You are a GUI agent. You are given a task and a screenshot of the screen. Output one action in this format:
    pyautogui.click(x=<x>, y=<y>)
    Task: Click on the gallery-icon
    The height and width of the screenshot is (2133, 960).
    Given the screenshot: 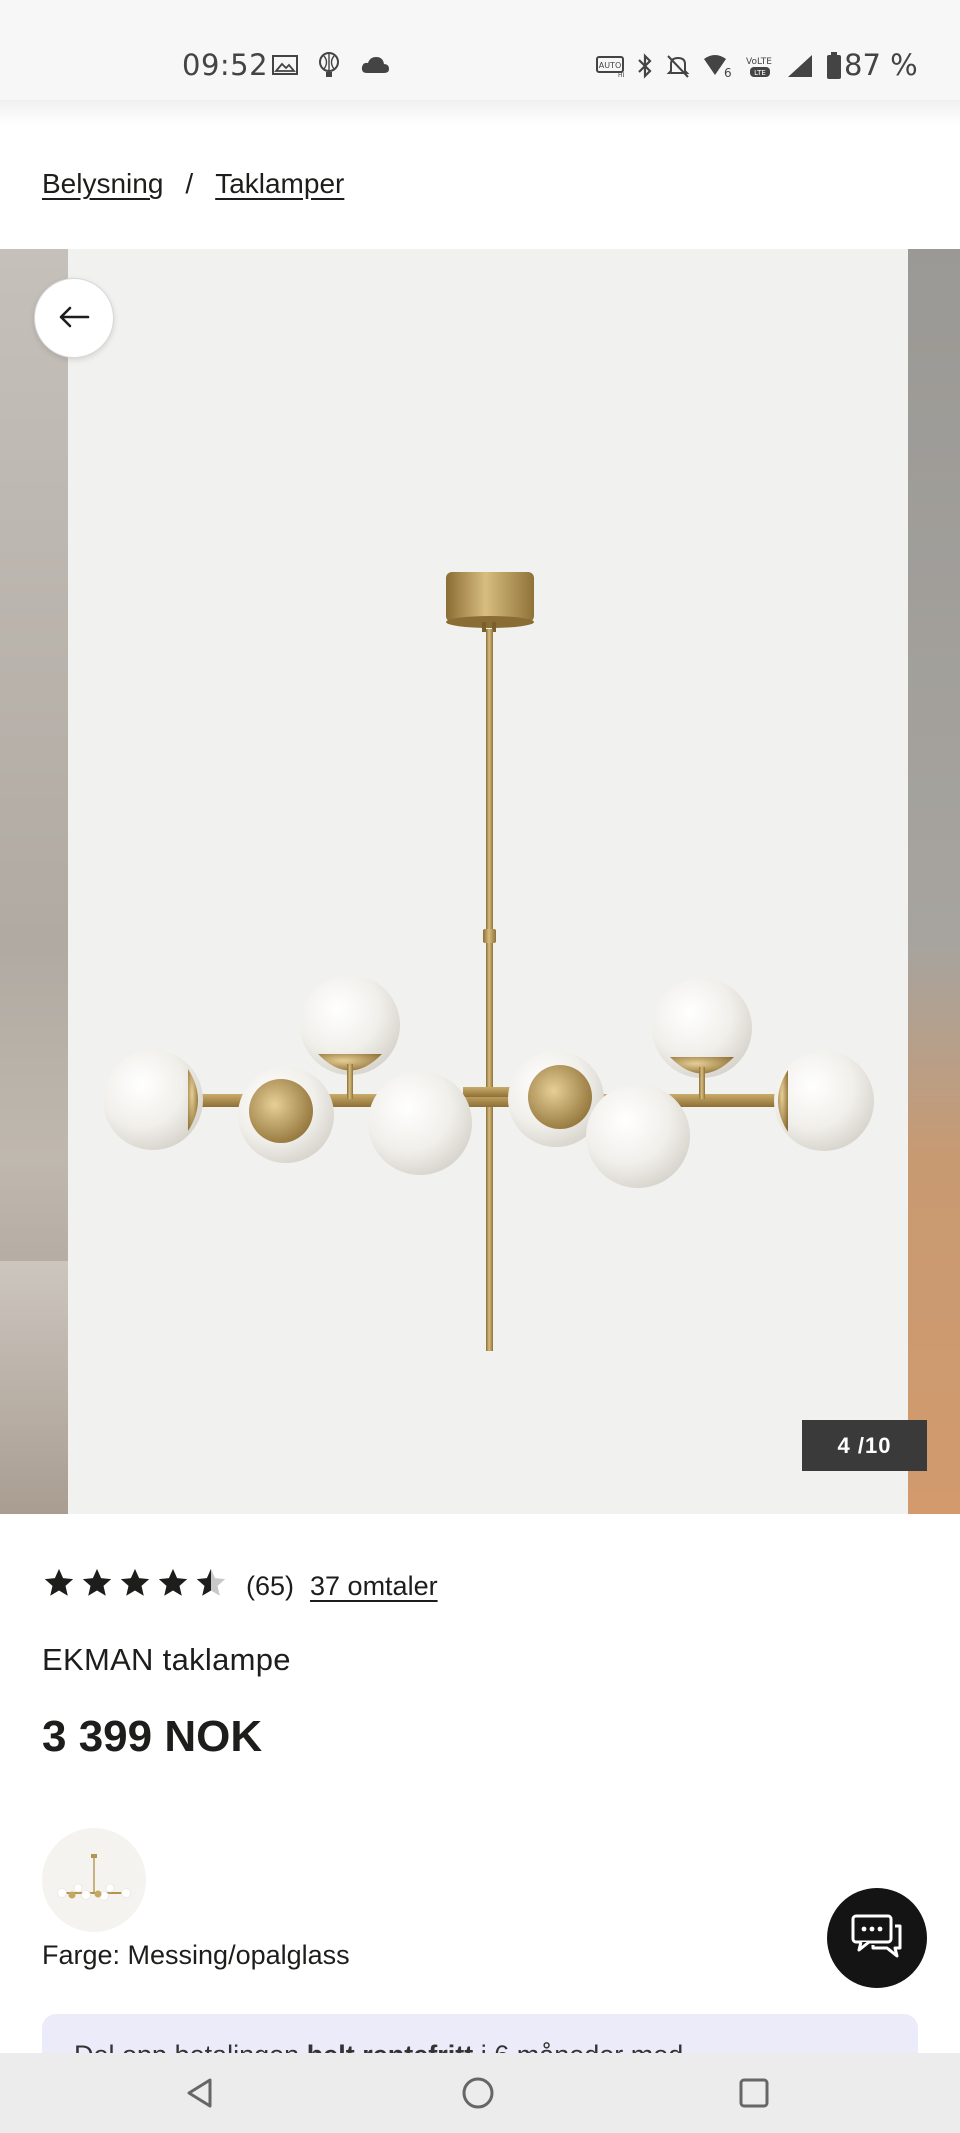 What is the action you would take?
    pyautogui.click(x=285, y=67)
    